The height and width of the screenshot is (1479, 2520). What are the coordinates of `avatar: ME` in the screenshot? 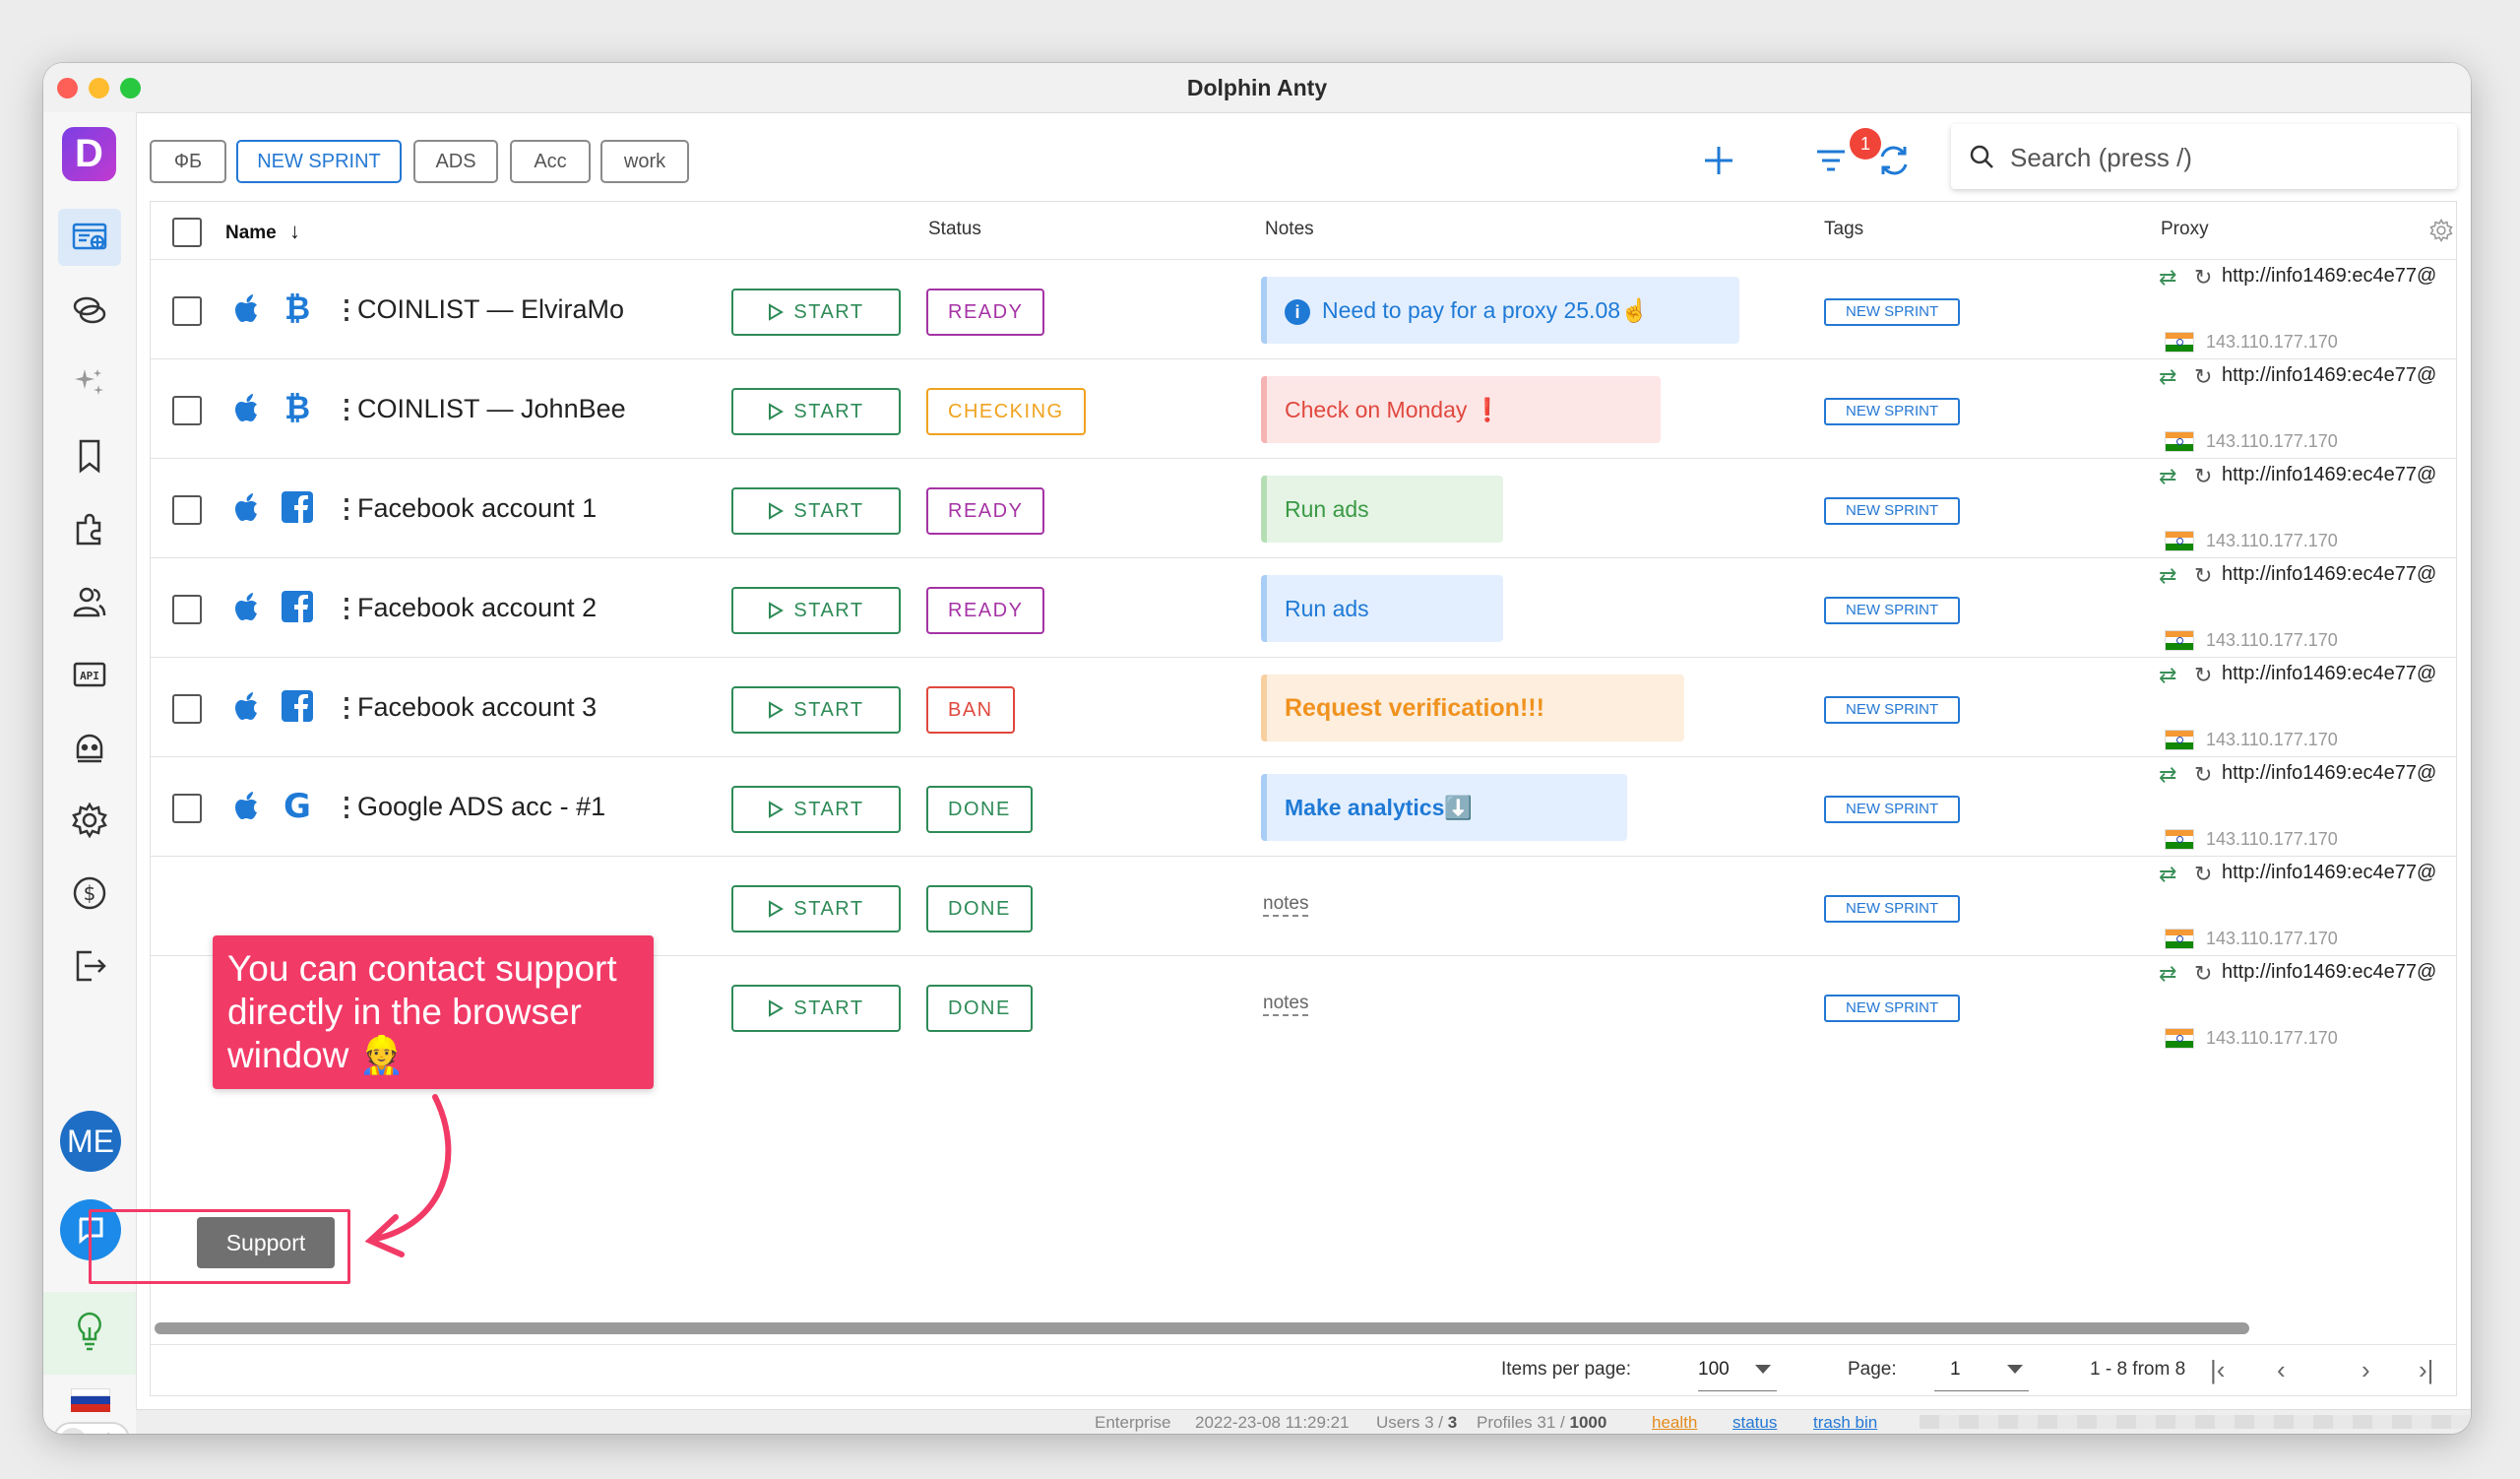 It's located at (90, 1142).